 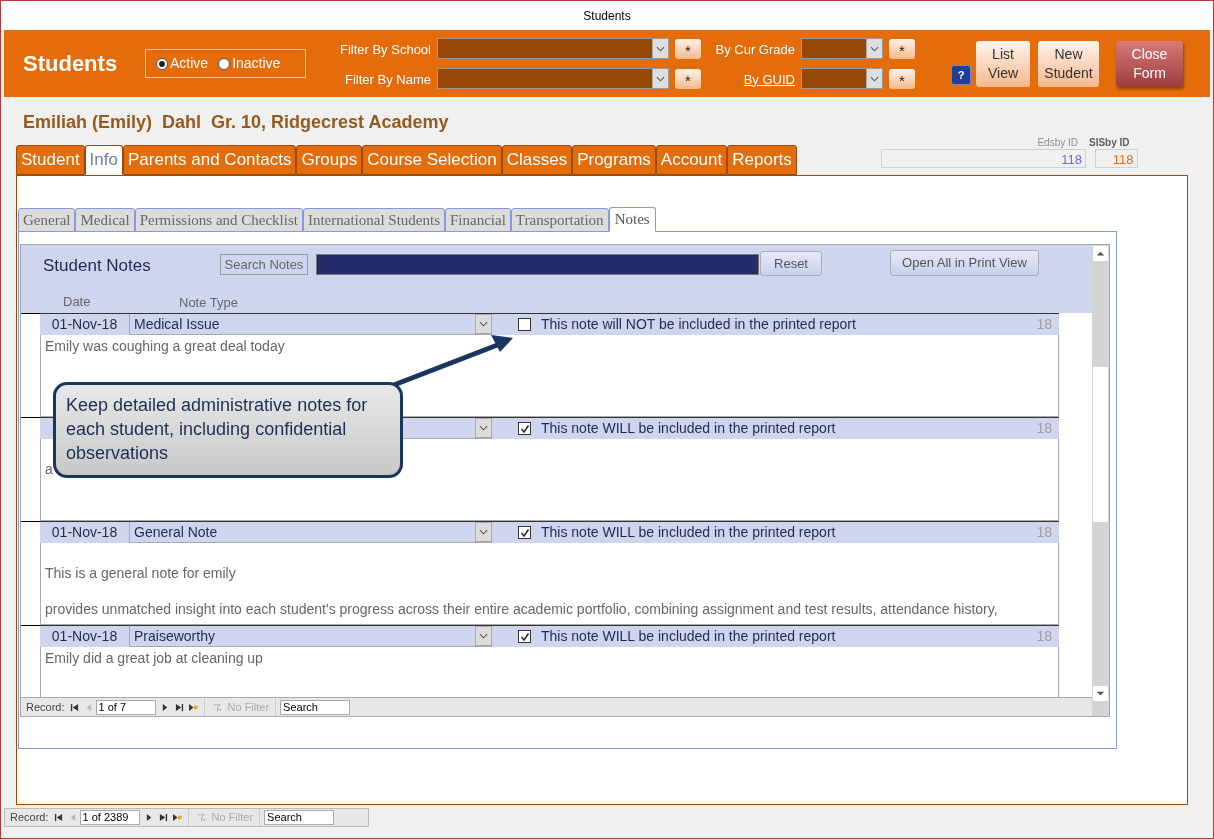 I want to click on note-text: Emily was coughing a great deal today, so click(x=165, y=346).